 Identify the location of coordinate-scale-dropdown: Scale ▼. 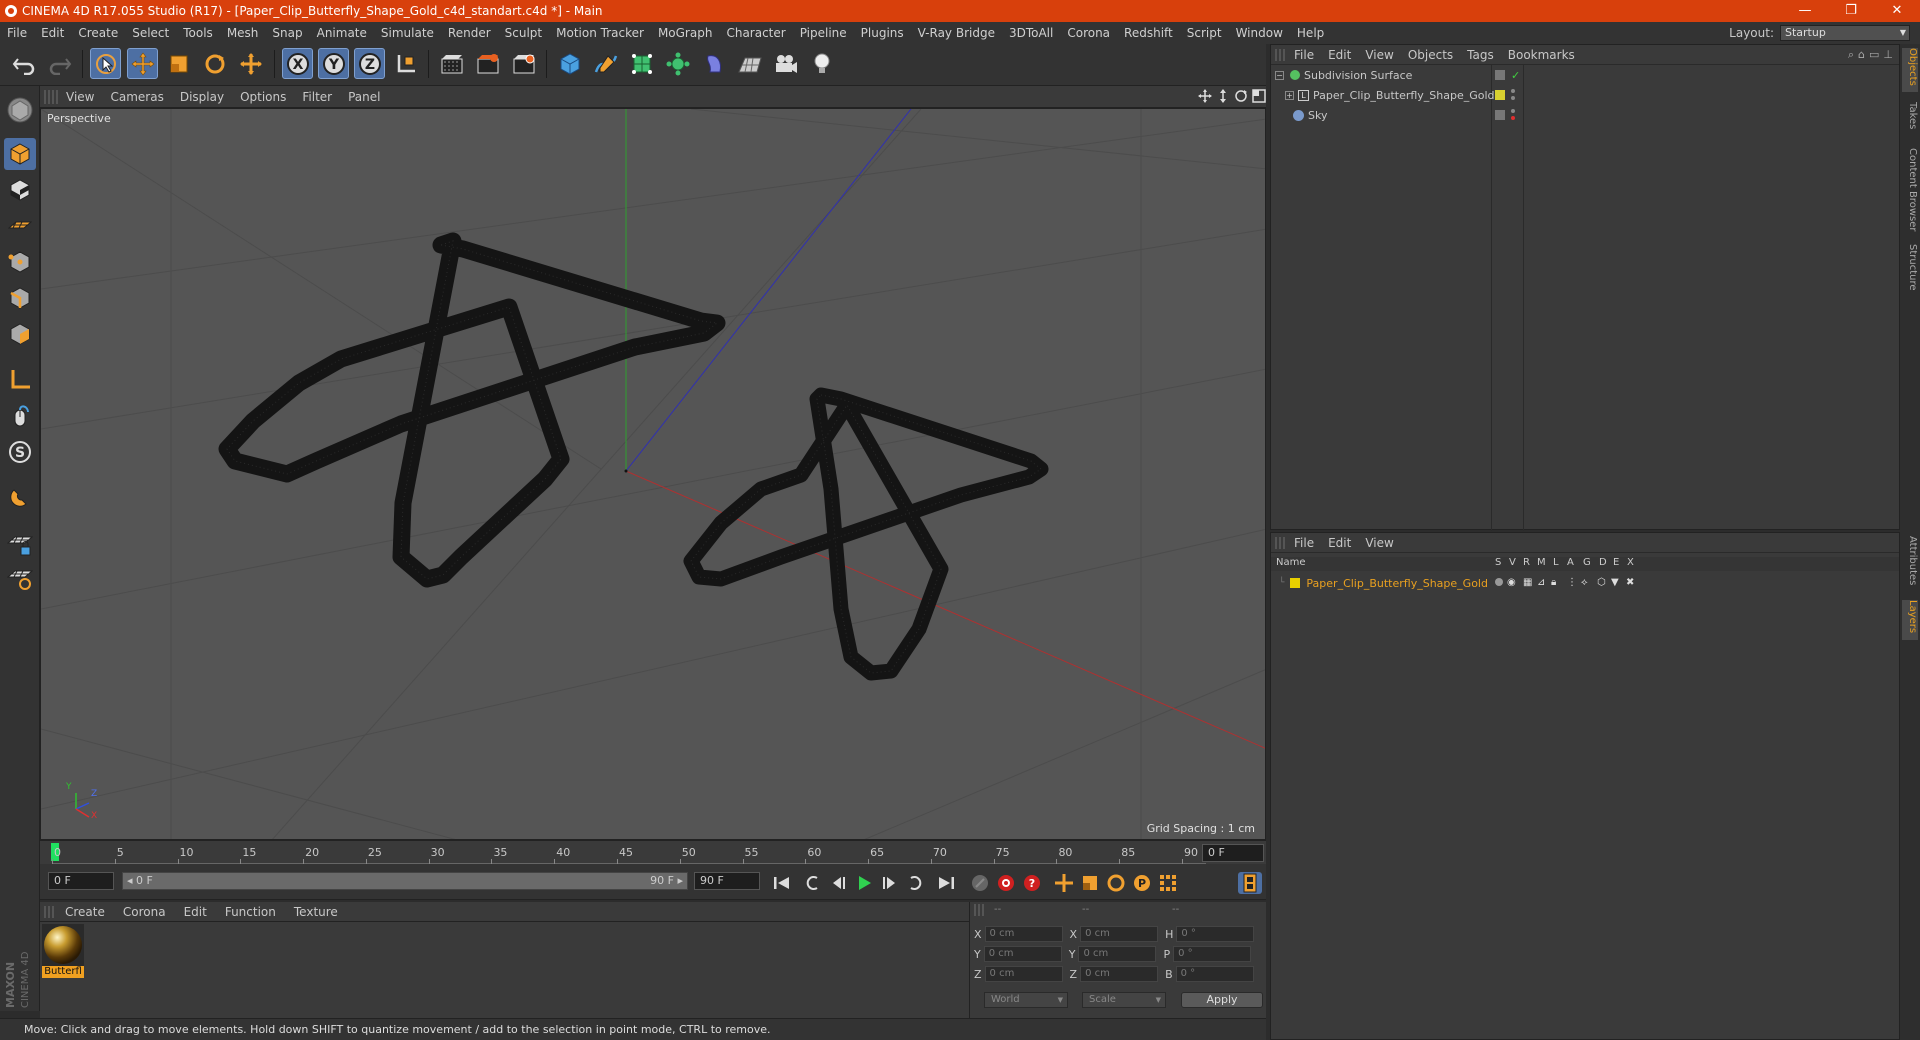
(1124, 1000).